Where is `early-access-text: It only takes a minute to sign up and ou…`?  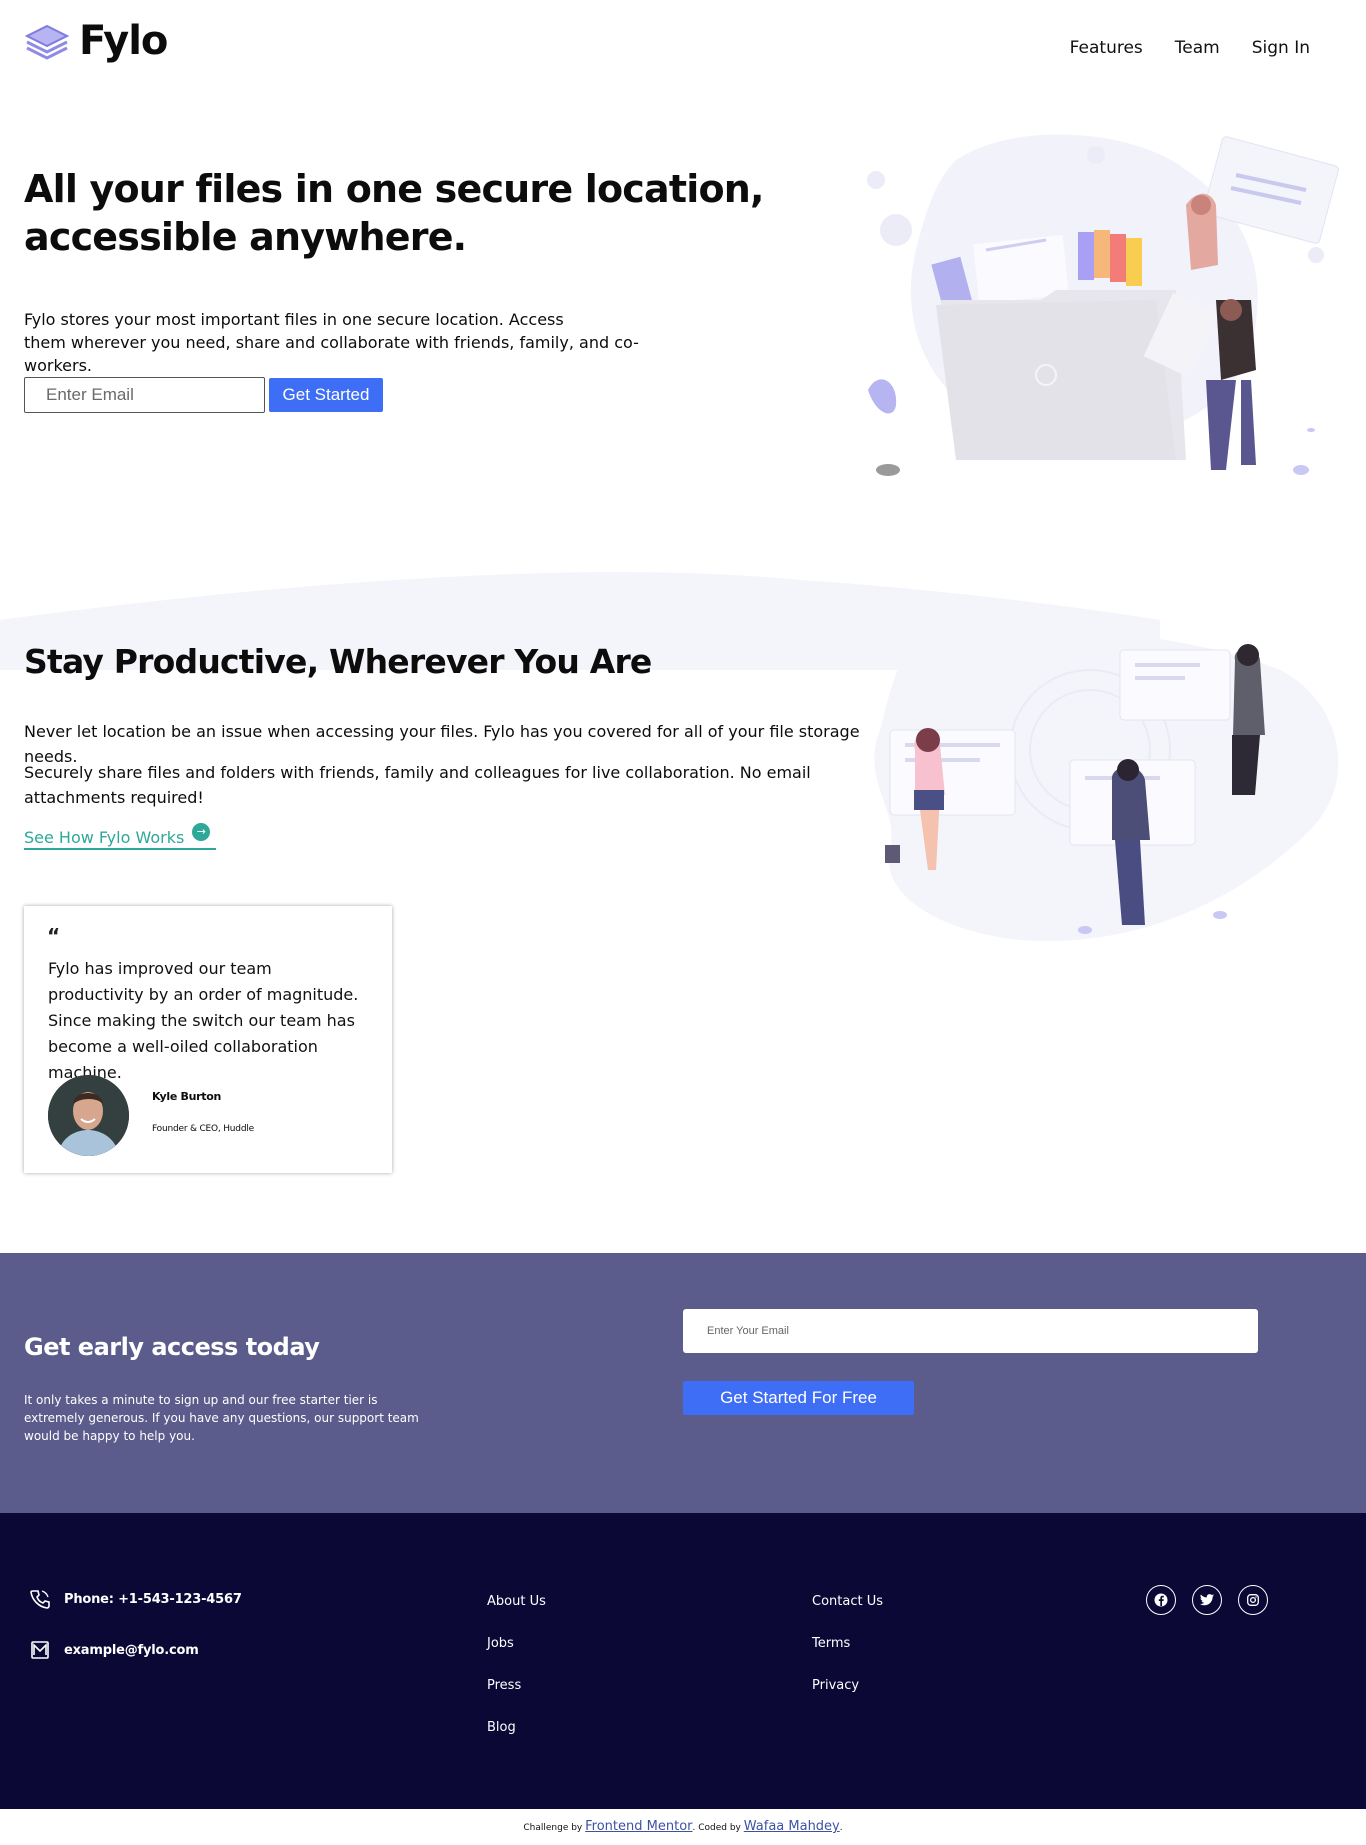 early-access-text: It only takes a minute to sign up and ou… is located at coordinates (221, 1418).